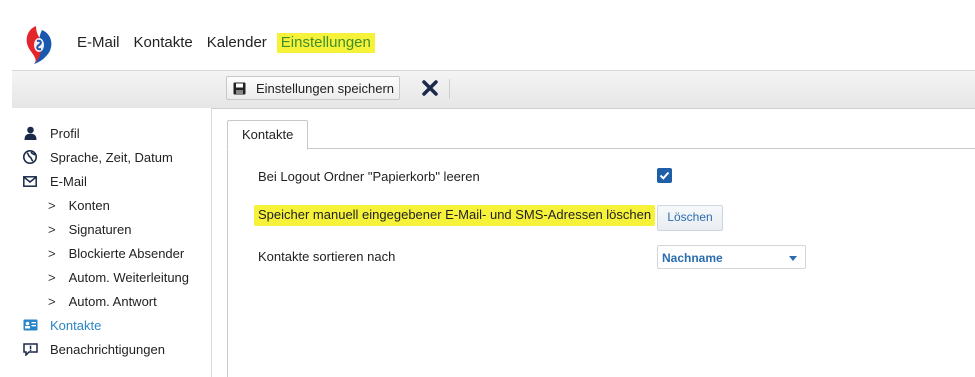 This screenshot has height=377, width=975. I want to click on nav-kontakte: Kontakte, so click(163, 43).